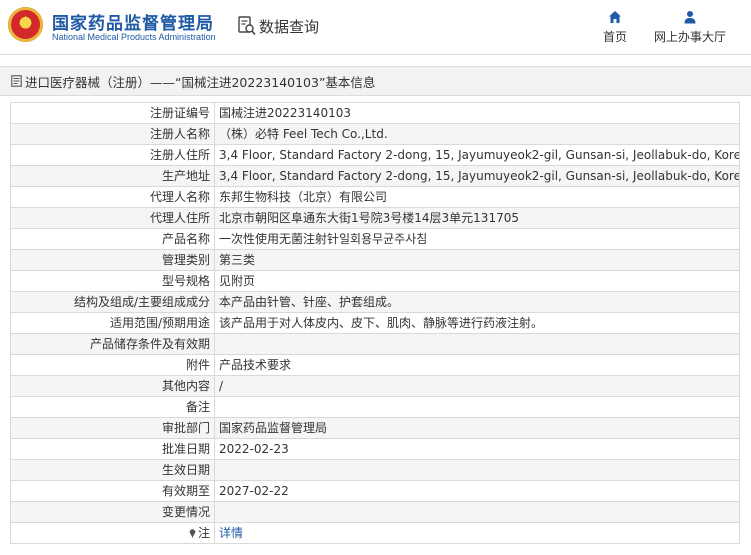  Describe the element at coordinates (614, 37) in the screenshot. I see `nav-home-label: 首页` at that location.